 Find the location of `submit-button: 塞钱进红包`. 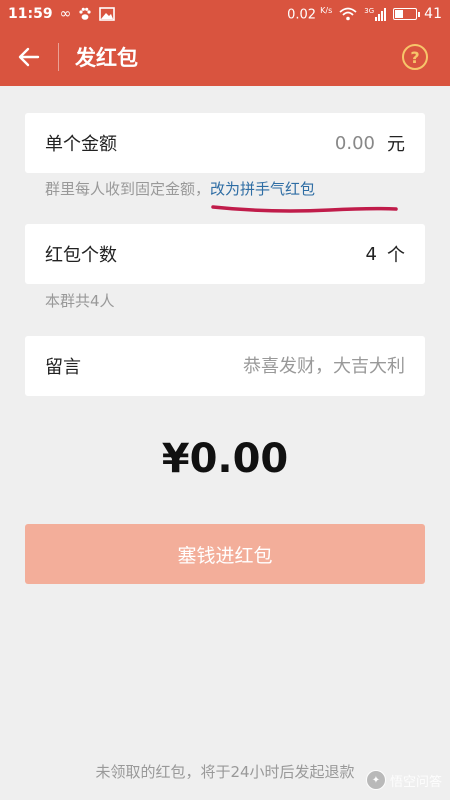

submit-button: 塞钱进红包 is located at coordinates (225, 554).